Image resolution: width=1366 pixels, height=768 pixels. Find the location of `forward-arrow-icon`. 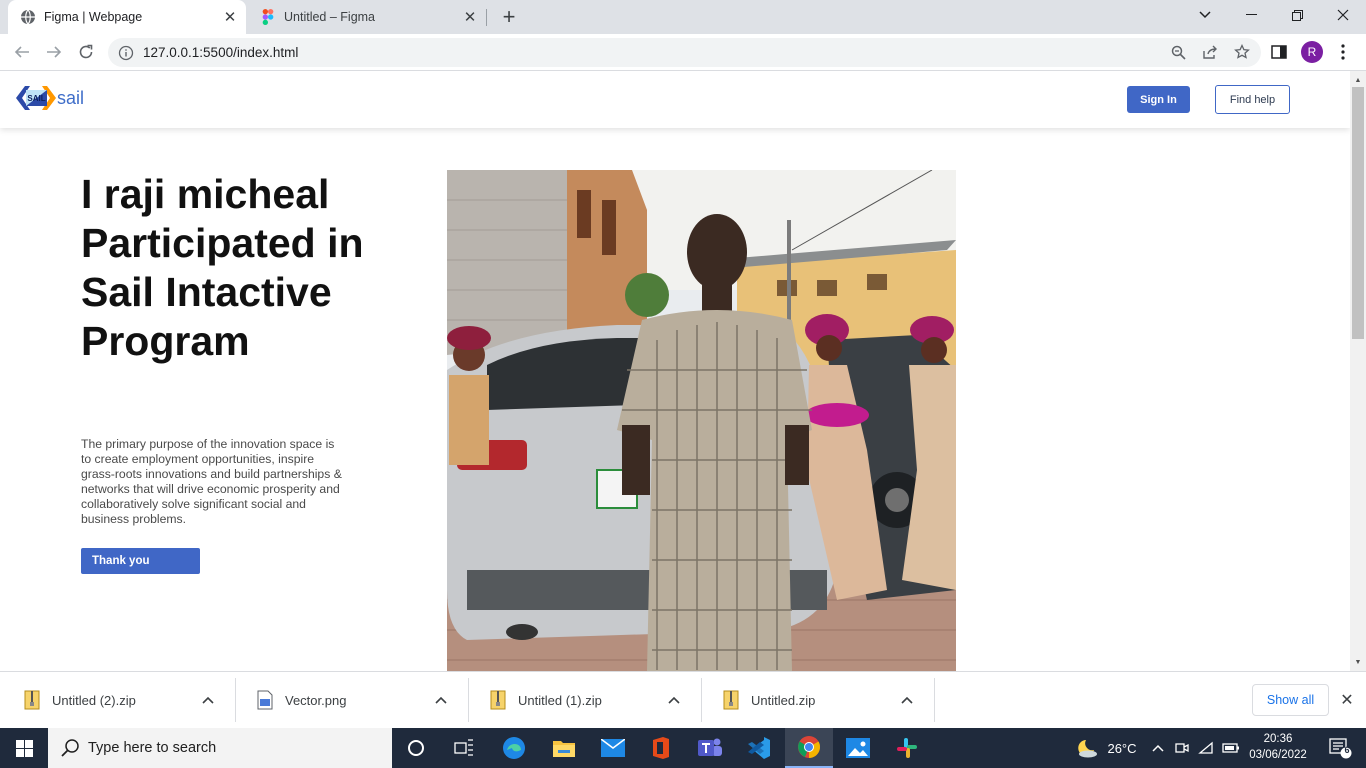

forward-arrow-icon is located at coordinates (54, 52).